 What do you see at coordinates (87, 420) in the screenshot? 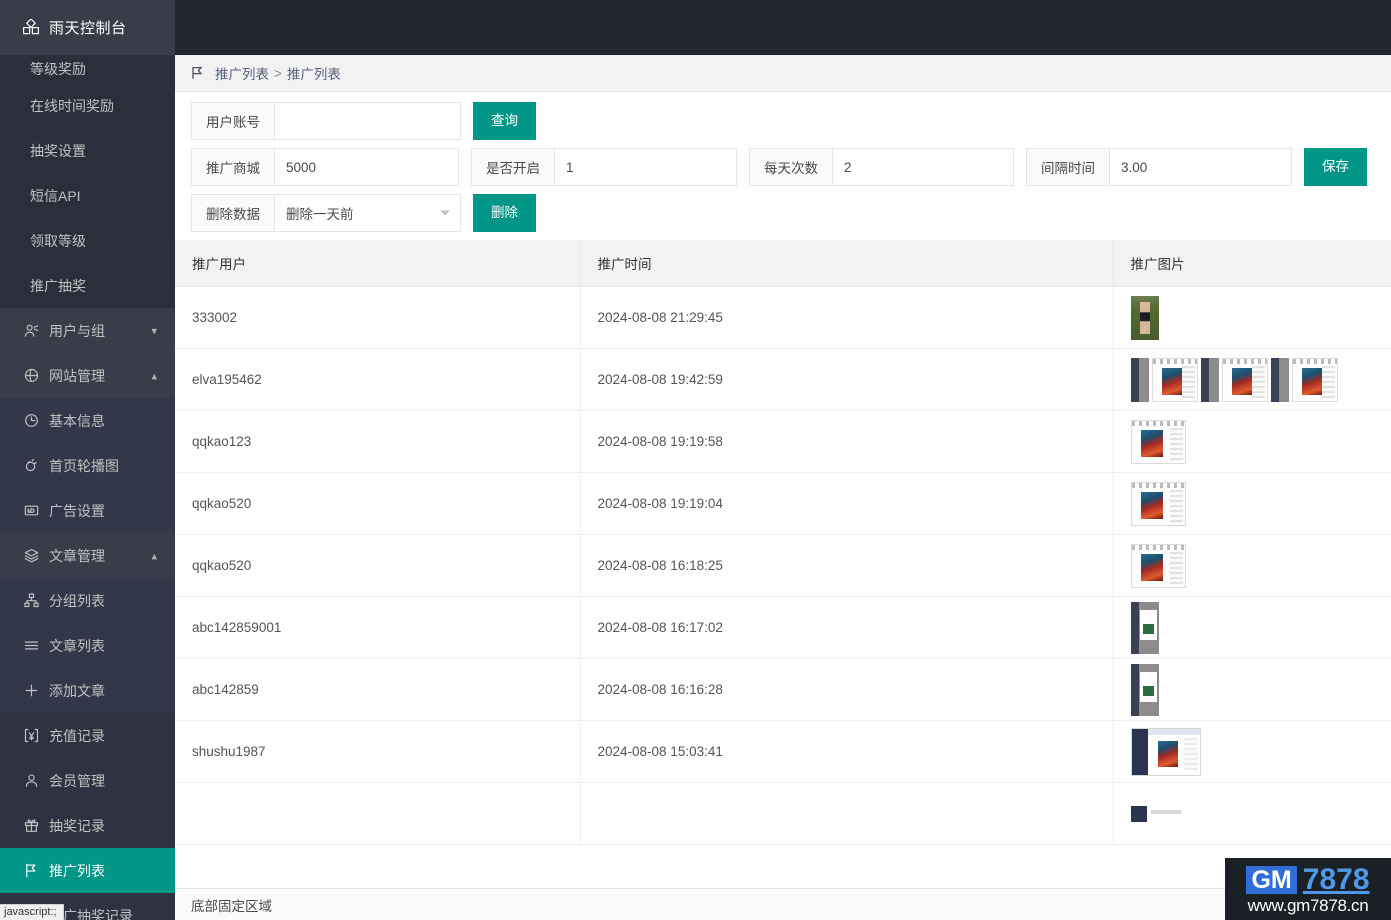
I see `sidebar-item-8: 基本信息` at bounding box center [87, 420].